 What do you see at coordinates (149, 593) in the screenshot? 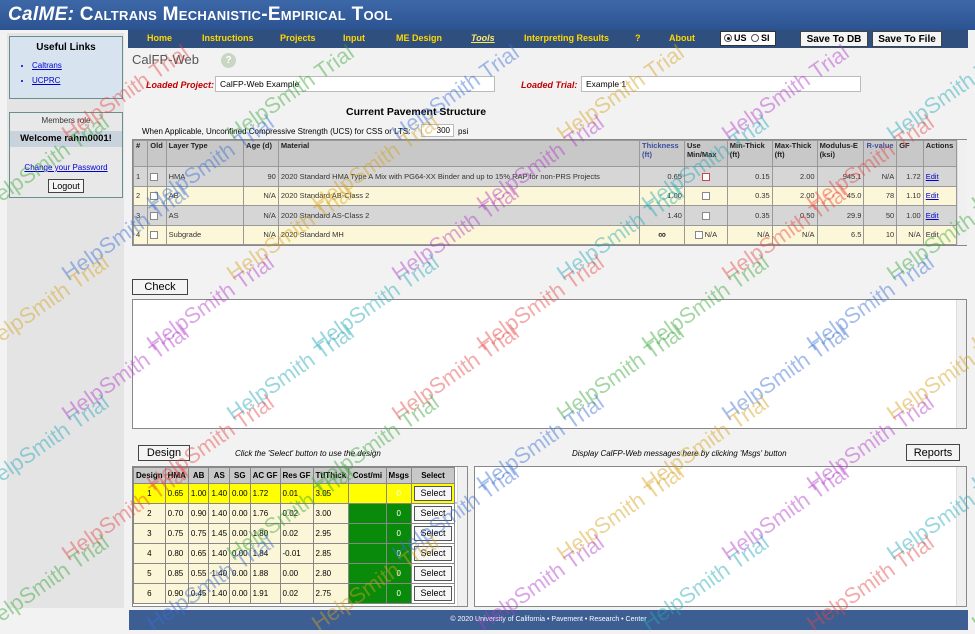
I see `design-number: 6` at bounding box center [149, 593].